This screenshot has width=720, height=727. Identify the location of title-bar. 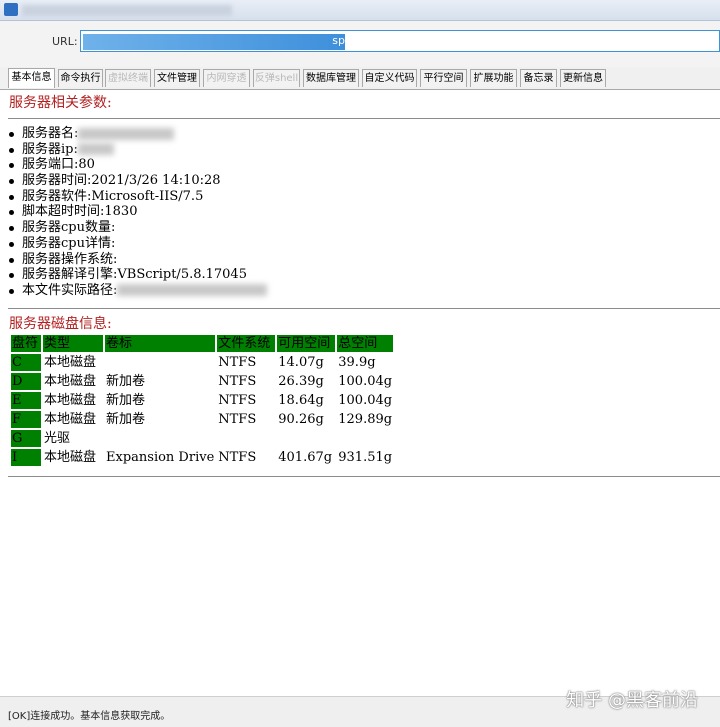
(360, 10).